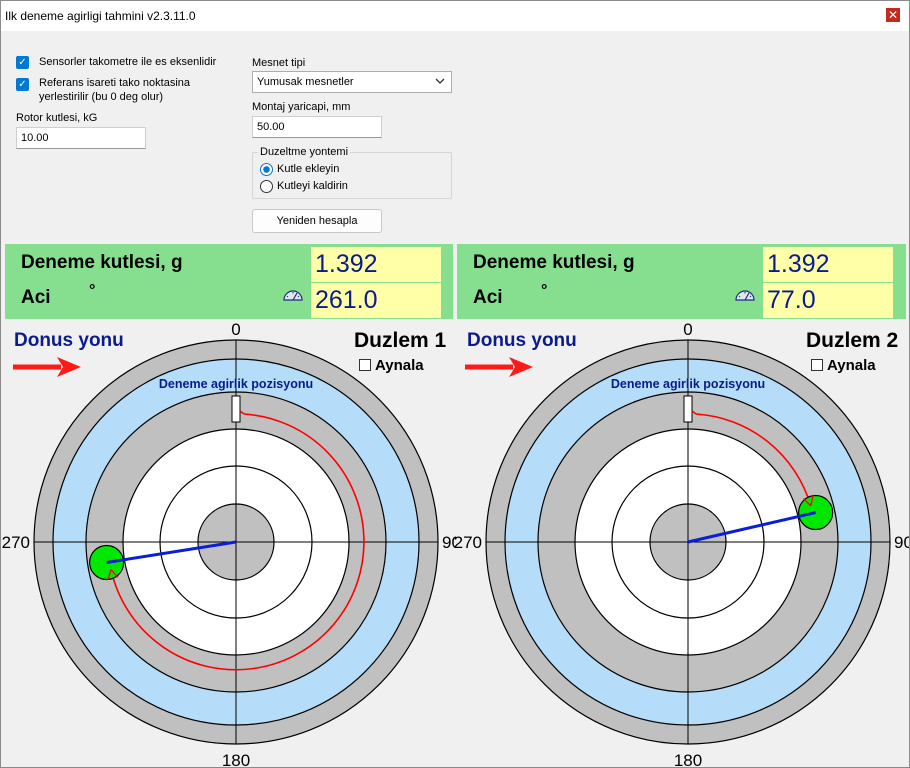 This screenshot has height=768, width=910. What do you see at coordinates (57, 118) in the screenshot?
I see `rotor-mass-label: Rotor kutlesi, kG` at bounding box center [57, 118].